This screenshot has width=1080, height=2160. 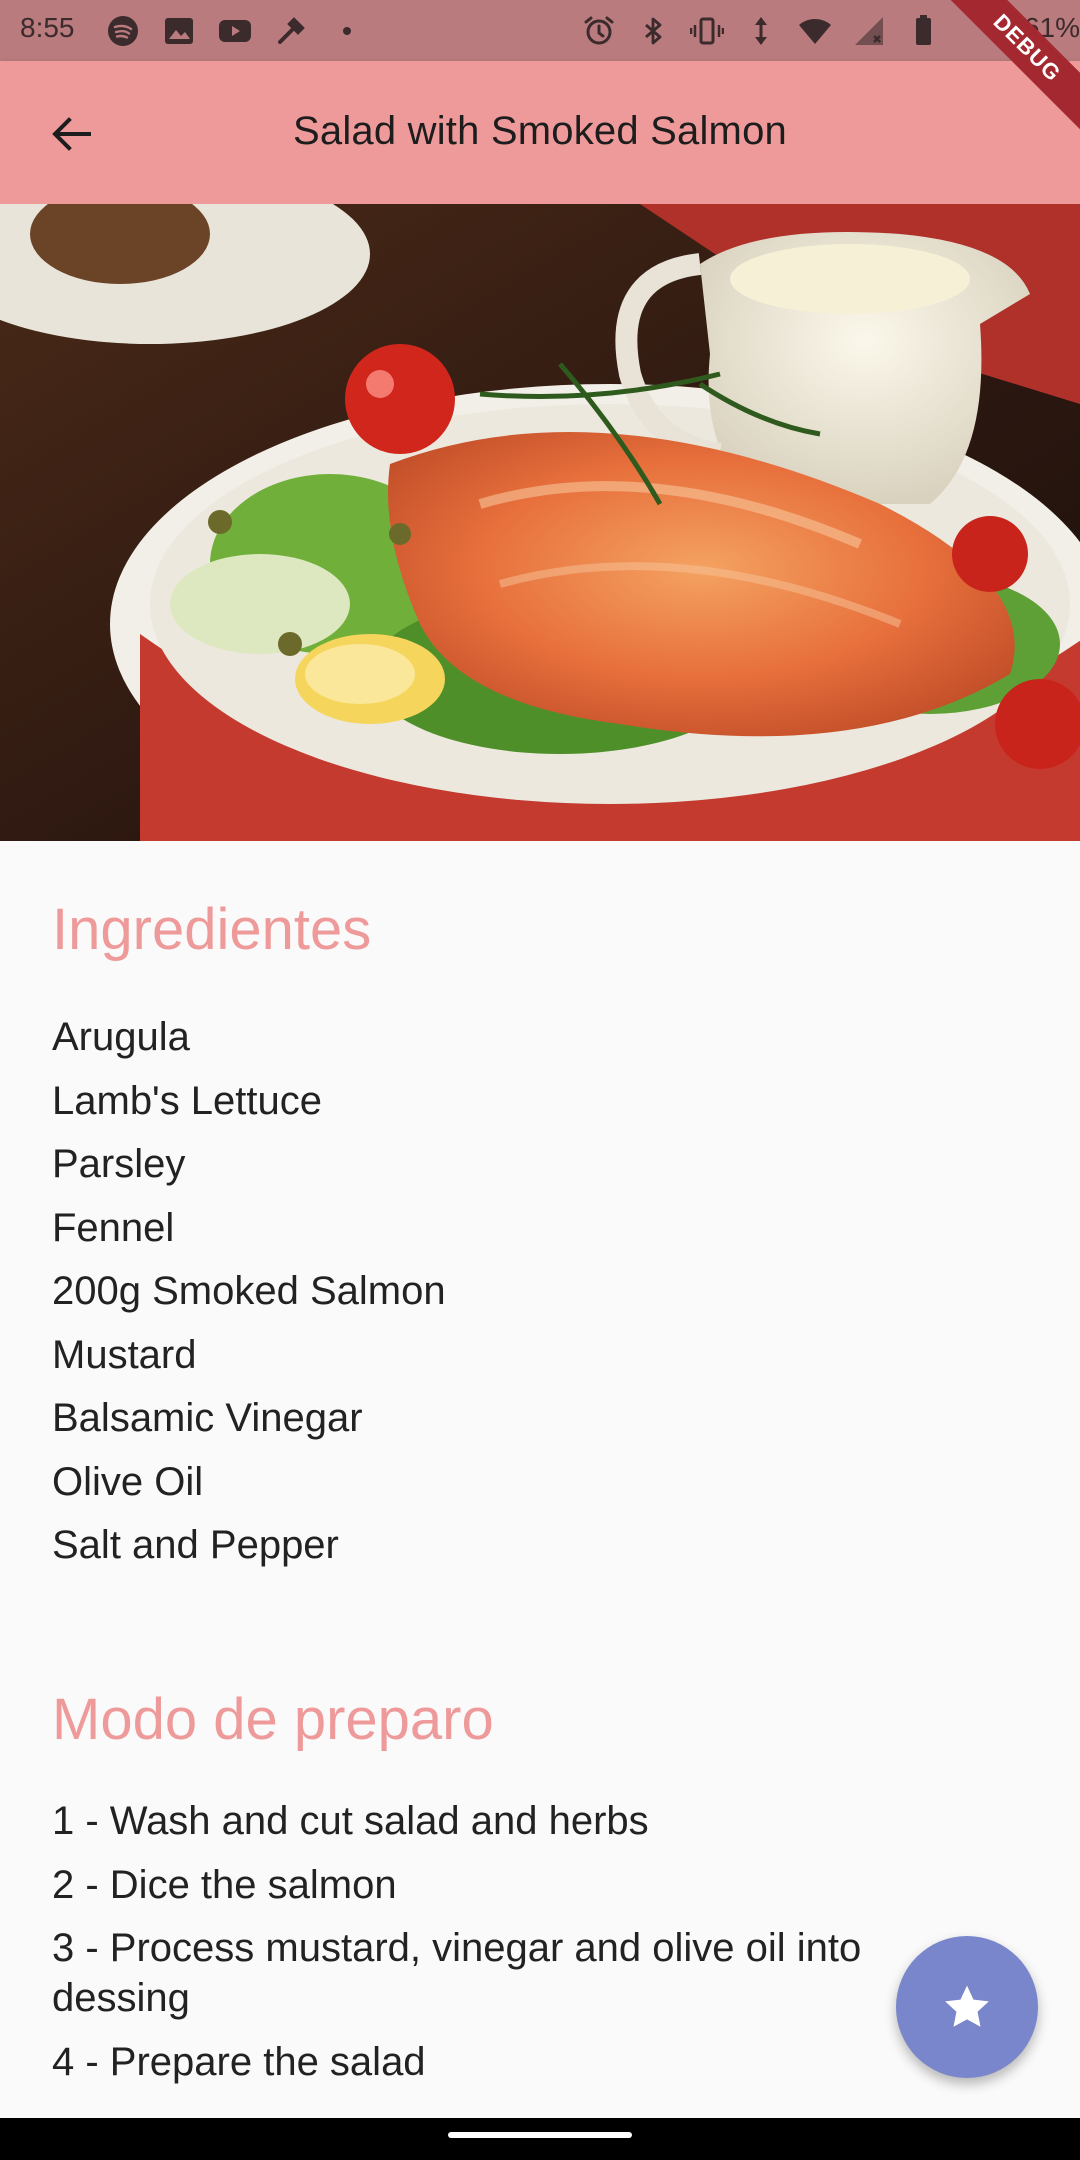 I want to click on ingredient-item: Fennel, so click(x=113, y=1227).